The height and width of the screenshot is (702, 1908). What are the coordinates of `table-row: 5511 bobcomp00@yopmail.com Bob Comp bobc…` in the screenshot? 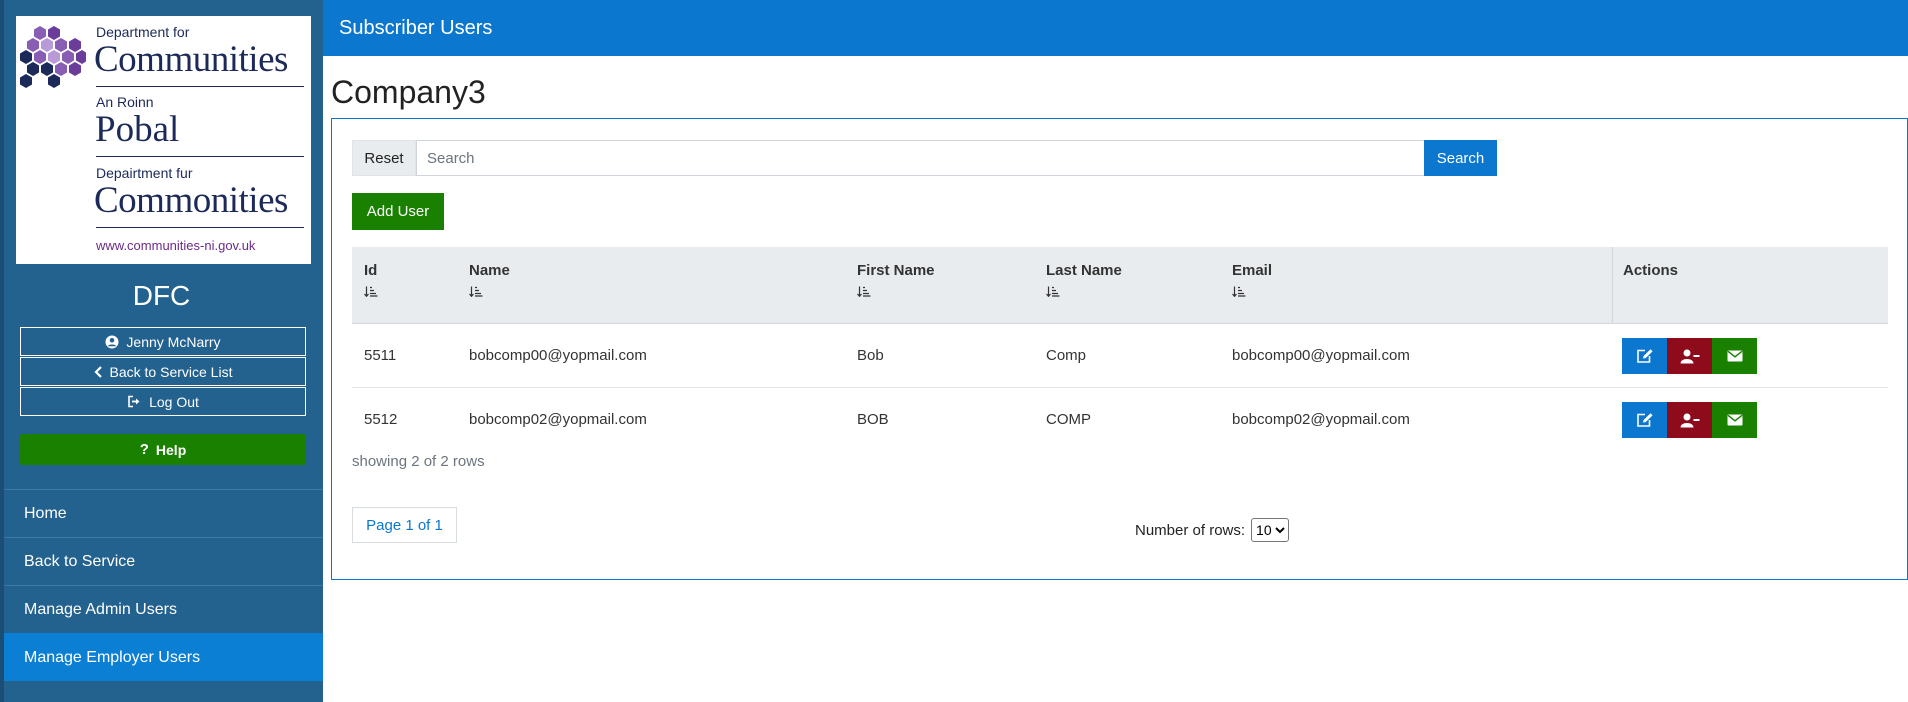 It's located at (1120, 356).